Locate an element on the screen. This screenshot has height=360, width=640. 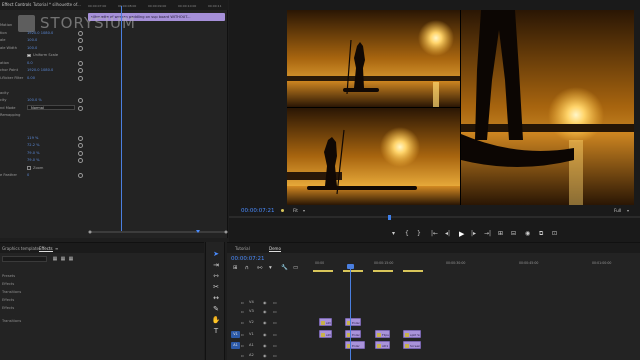
timeline-clip: AD1 is located at coordinates (382, 345).